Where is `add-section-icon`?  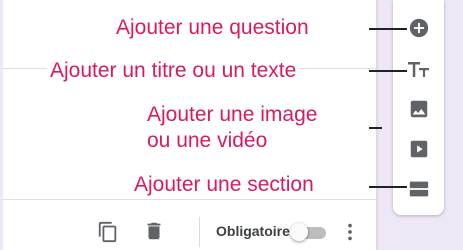
add-section-icon is located at coordinates (419, 189).